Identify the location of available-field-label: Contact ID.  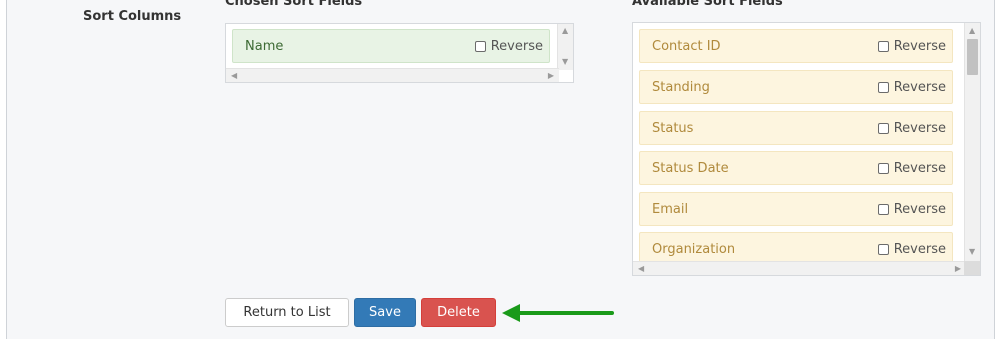
(686, 46).